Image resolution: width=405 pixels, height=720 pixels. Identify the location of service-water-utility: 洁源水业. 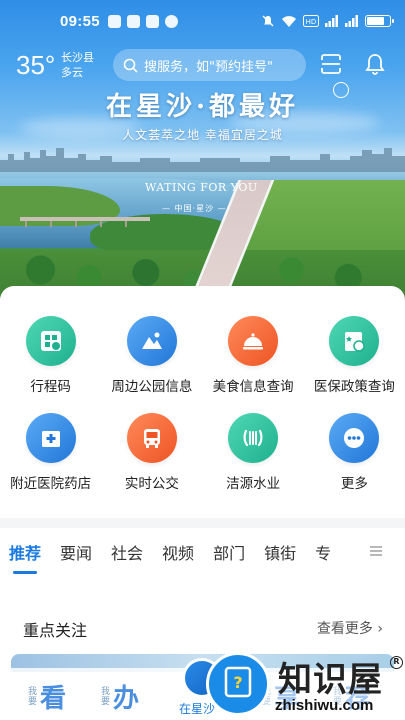
(253, 452).